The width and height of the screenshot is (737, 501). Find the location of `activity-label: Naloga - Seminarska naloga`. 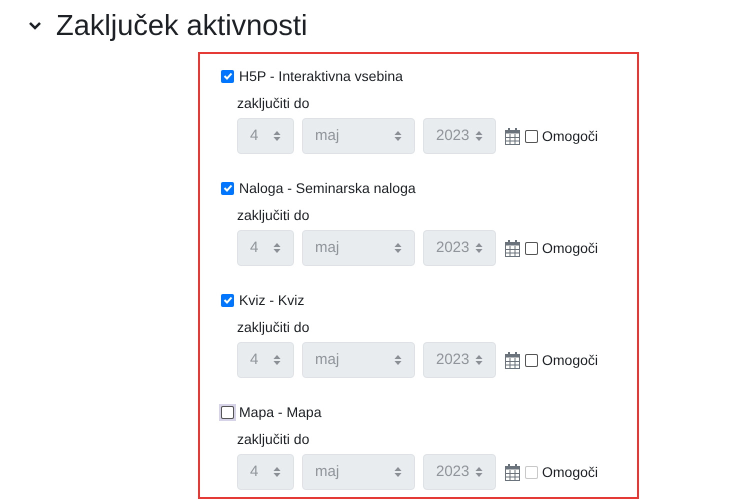

activity-label: Naloga - Seminarska naloga is located at coordinates (327, 188).